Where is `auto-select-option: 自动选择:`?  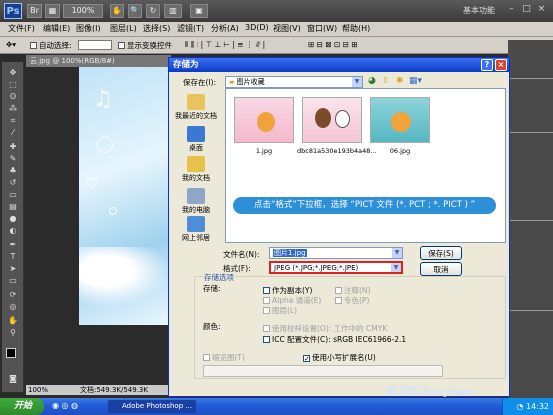
auto-select-option: 自动选择: is located at coordinates (51, 45).